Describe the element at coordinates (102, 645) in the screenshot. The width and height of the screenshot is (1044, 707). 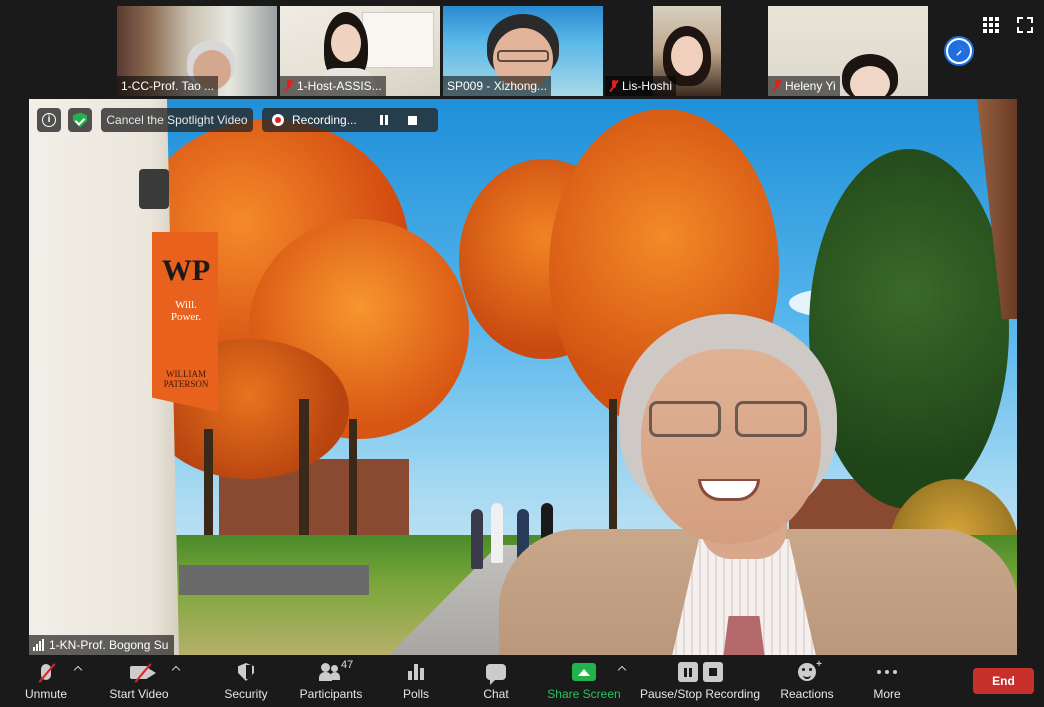
I see `speaker-name-label: 1-KN-Prof. Bogong Su` at that location.